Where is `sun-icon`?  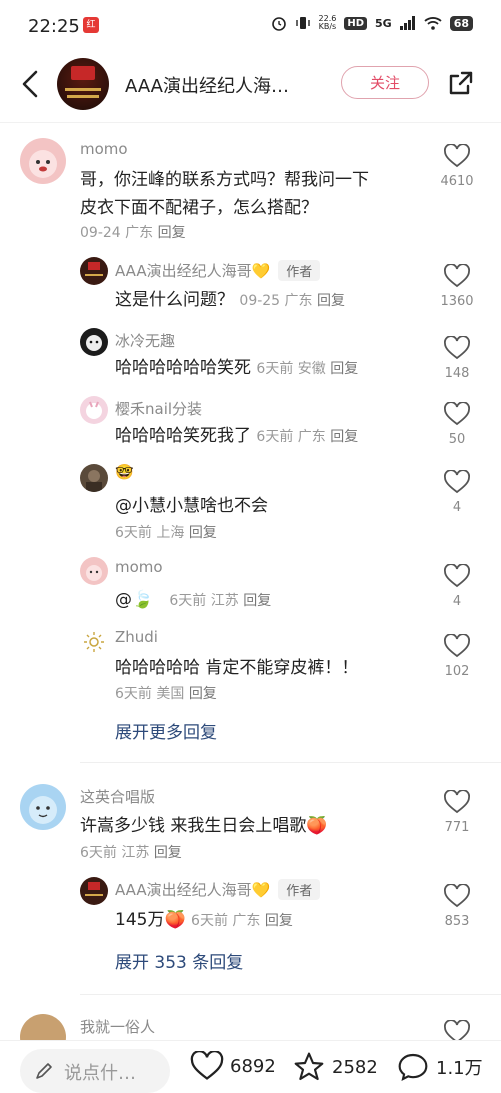
sun-icon is located at coordinates (94, 642).